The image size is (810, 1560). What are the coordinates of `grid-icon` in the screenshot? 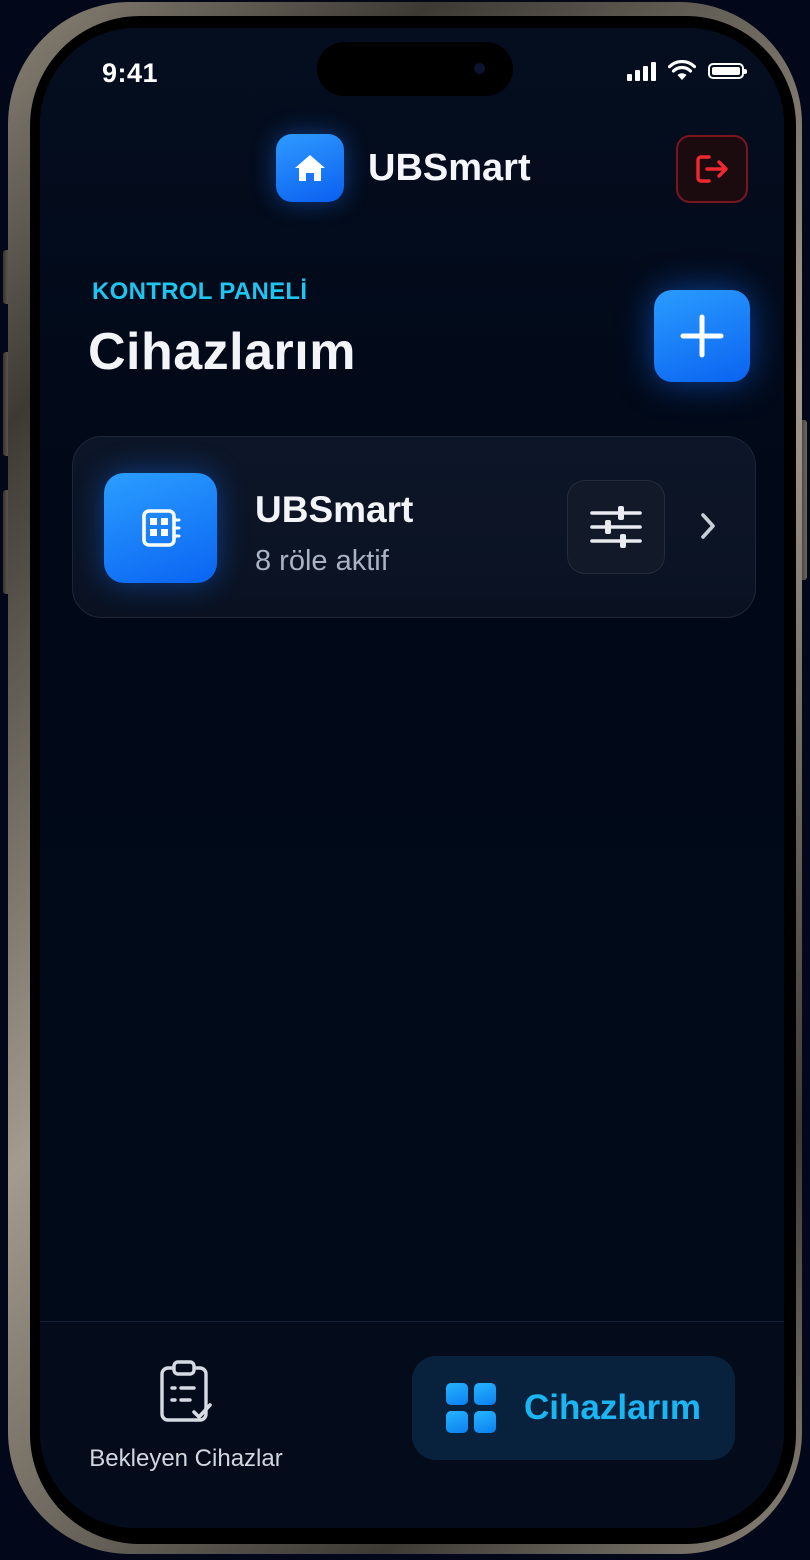 It's located at (471, 1408).